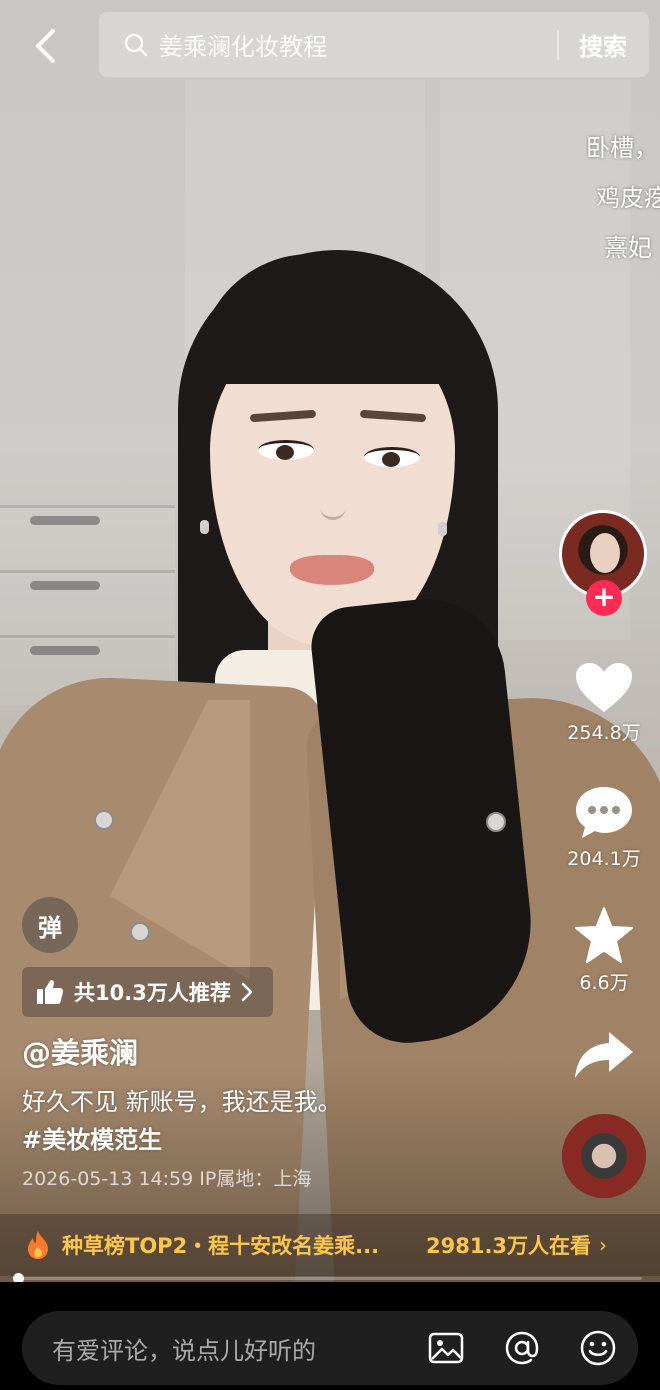  Describe the element at coordinates (204, 527) in the screenshot. I see `earring-left` at that location.